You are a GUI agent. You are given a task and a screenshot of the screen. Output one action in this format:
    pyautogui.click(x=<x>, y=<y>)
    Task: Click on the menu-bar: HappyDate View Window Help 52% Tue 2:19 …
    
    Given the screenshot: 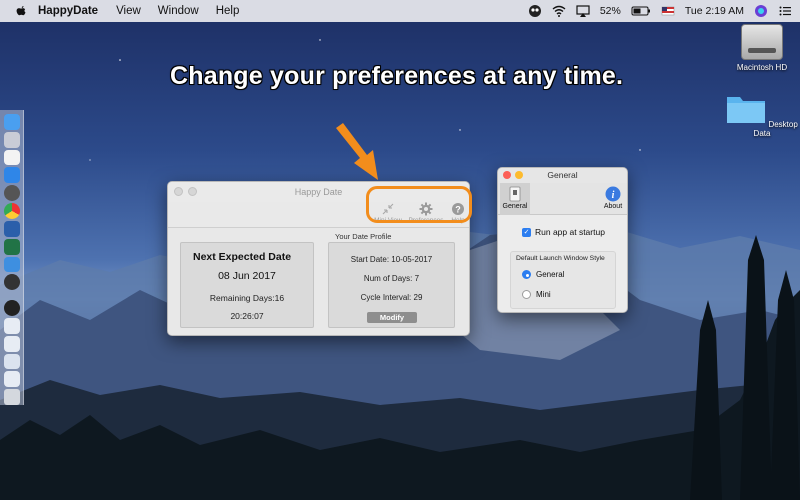 What is the action you would take?
    pyautogui.click(x=400, y=11)
    